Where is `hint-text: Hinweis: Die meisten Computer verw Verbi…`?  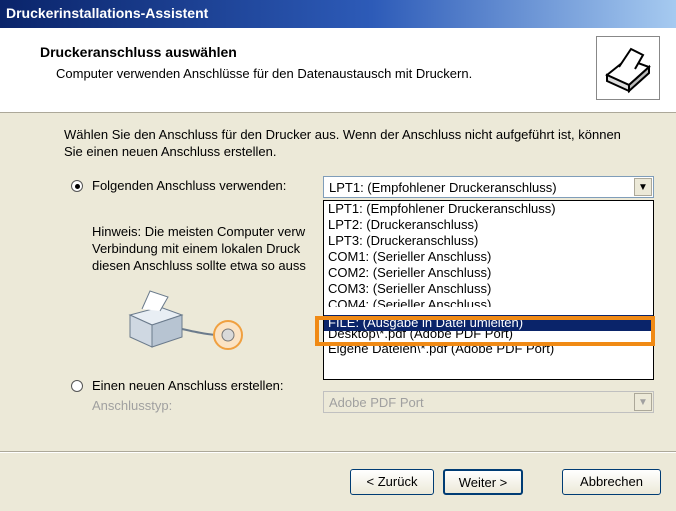
hint-text: Hinweis: Die meisten Computer verw Verbi… is located at coordinates (206, 248).